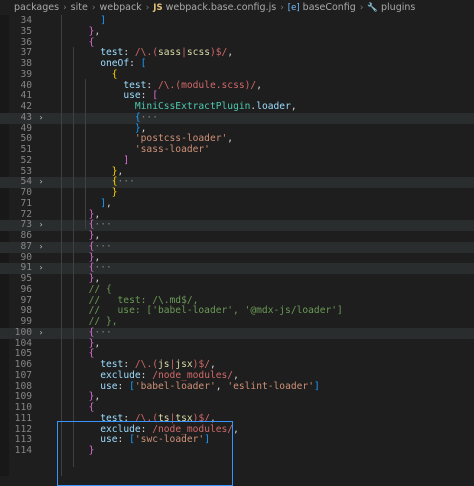  Describe the element at coordinates (26, 74) in the screenshot. I see `line-number: 39` at that location.